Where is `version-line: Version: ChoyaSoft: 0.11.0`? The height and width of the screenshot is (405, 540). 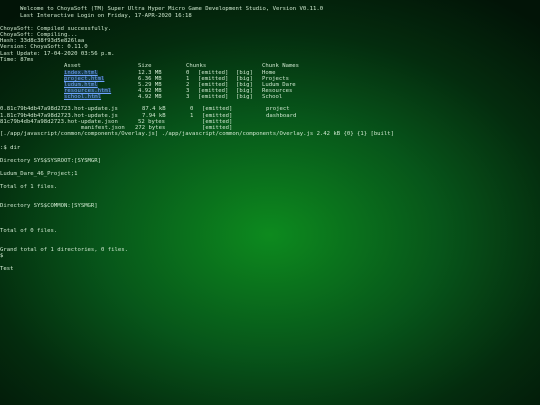 version-line: Version: ChoyaSoft: 0.11.0 is located at coordinates (44, 47).